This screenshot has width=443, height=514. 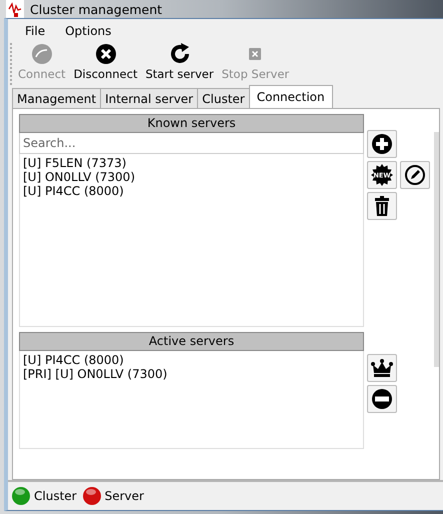 I want to click on window-title: Cluster management, so click(x=96, y=9).